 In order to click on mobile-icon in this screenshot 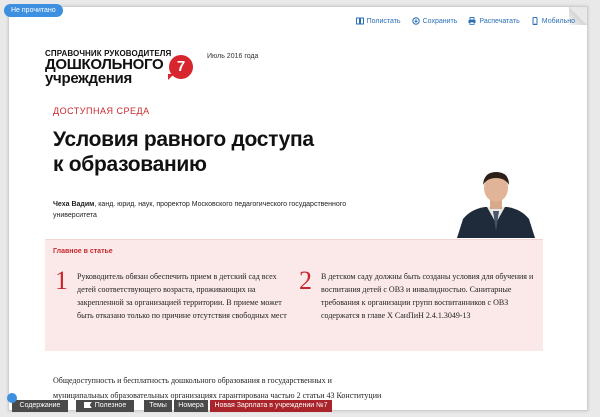, I will do `click(535, 21)`.